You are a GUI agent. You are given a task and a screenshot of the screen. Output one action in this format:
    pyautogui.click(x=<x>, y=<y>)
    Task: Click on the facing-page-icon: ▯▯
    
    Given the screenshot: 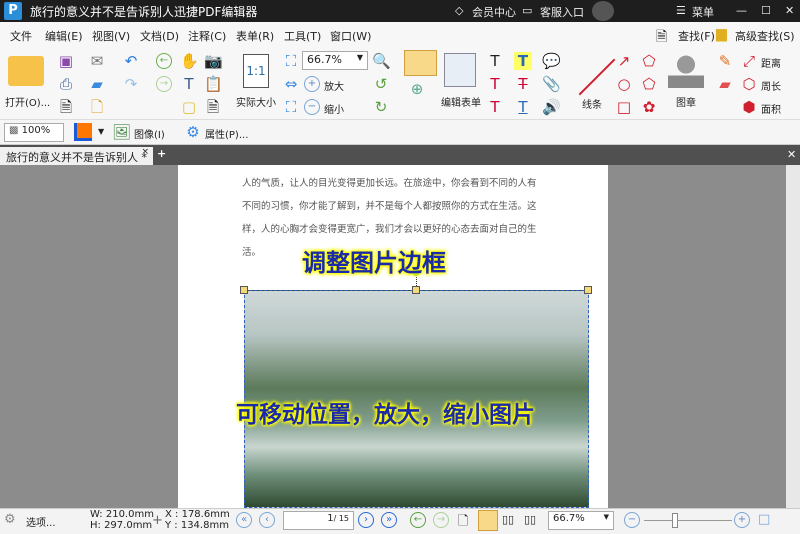 What is the action you would take?
    pyautogui.click(x=508, y=519)
    